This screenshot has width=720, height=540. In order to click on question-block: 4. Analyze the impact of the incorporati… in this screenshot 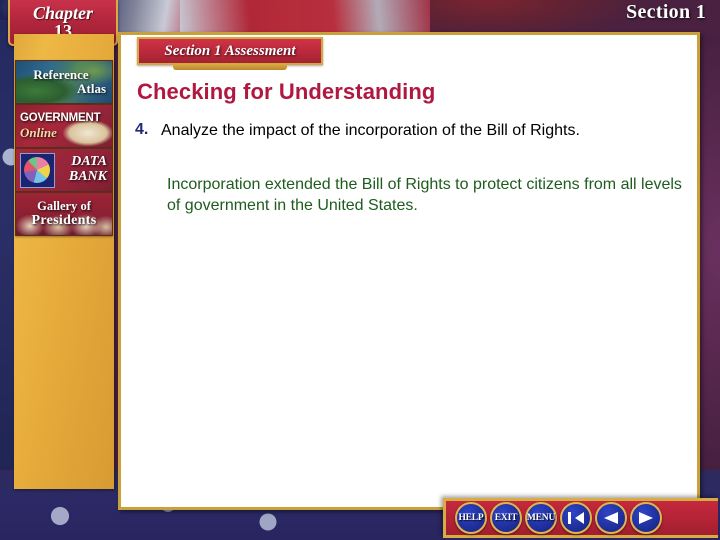, I will do `click(410, 131)`.